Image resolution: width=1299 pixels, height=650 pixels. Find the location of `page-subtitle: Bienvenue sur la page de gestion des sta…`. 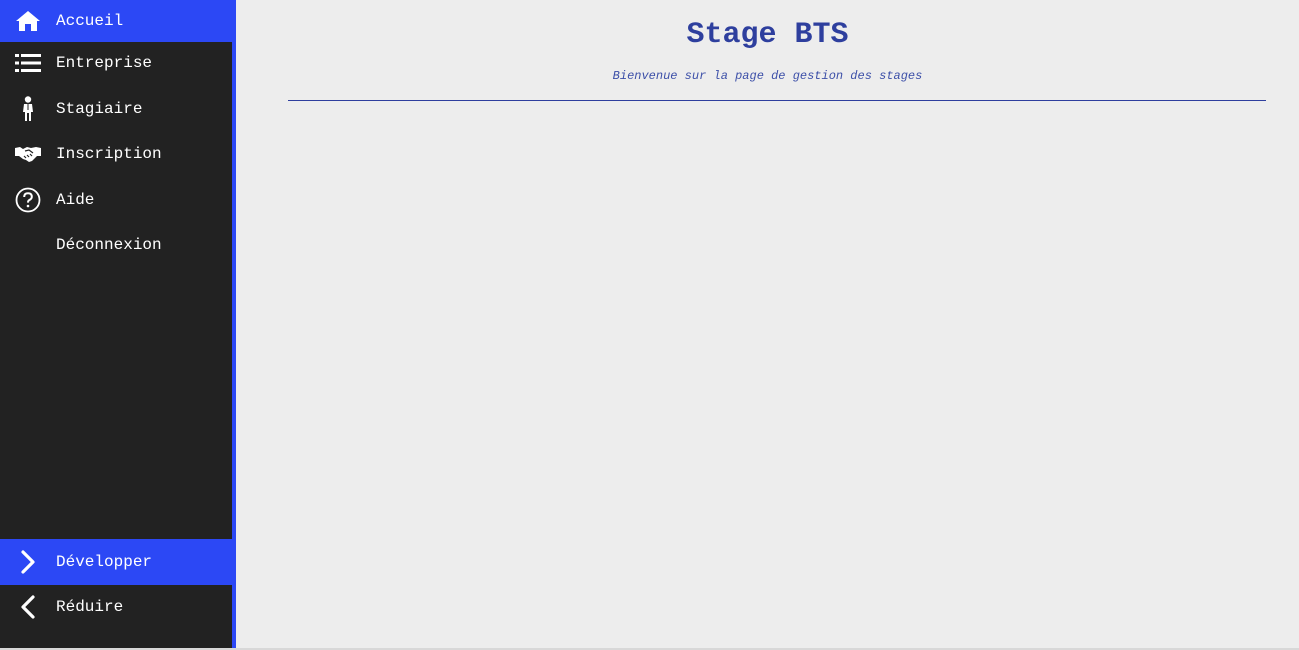

page-subtitle: Bienvenue sur la page de gestion des sta… is located at coordinates (767, 76).